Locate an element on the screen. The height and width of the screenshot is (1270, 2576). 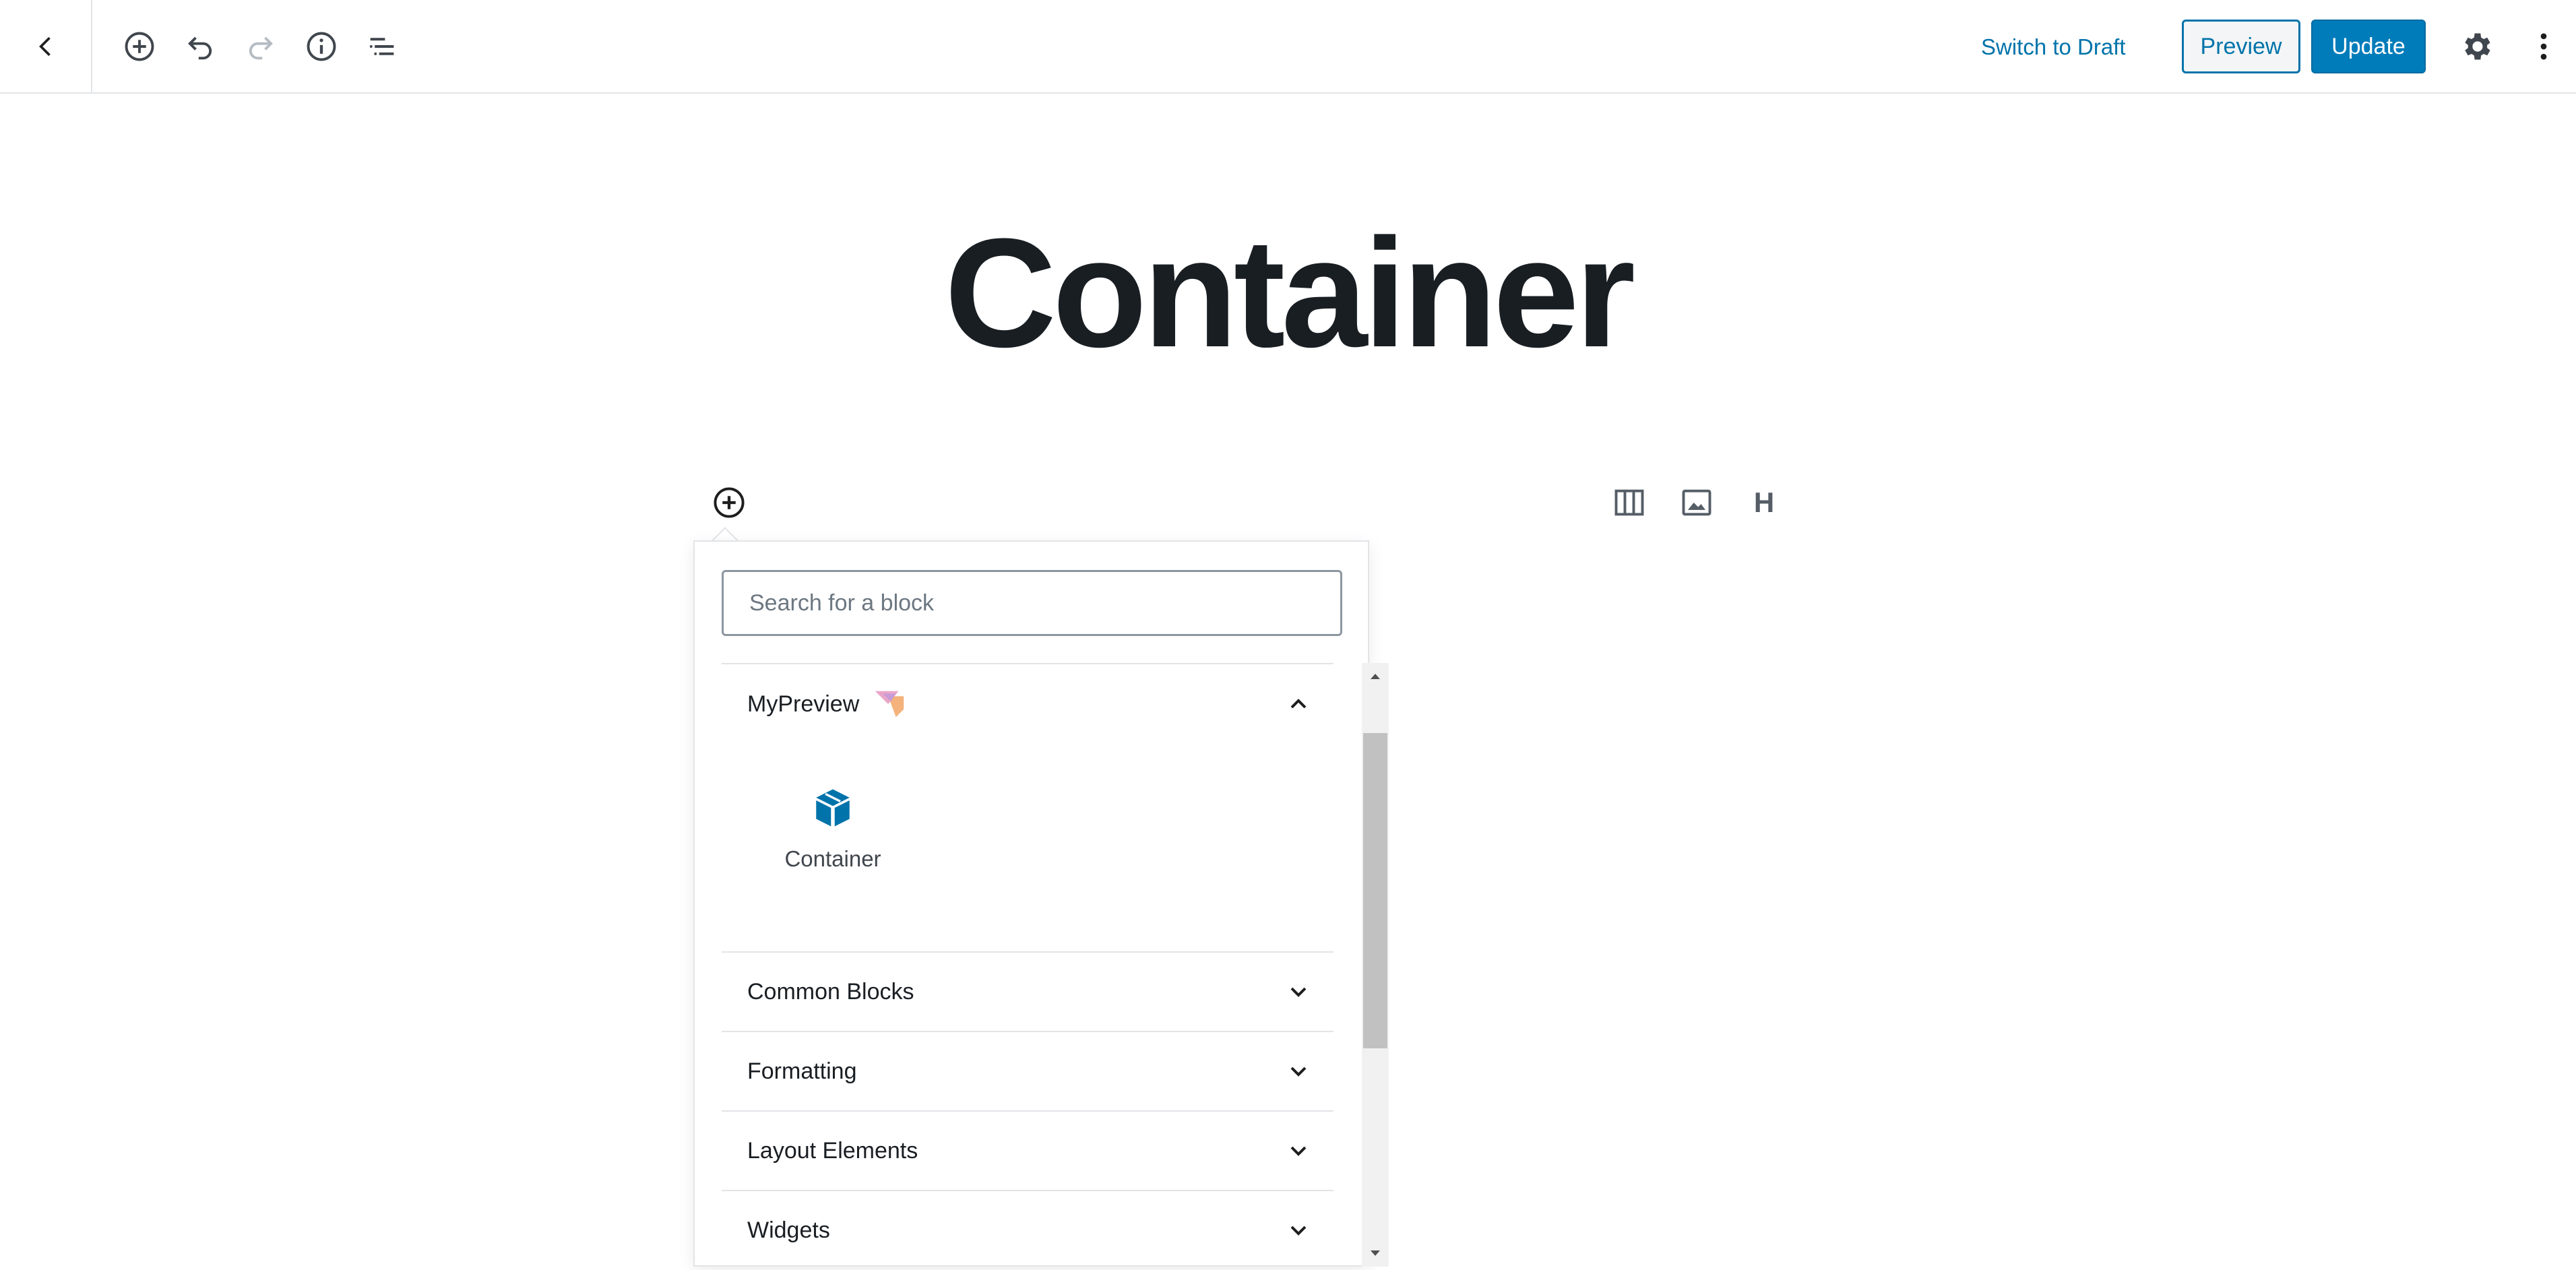
panel-formatting: Formatting is located at coordinates (1027, 1072).